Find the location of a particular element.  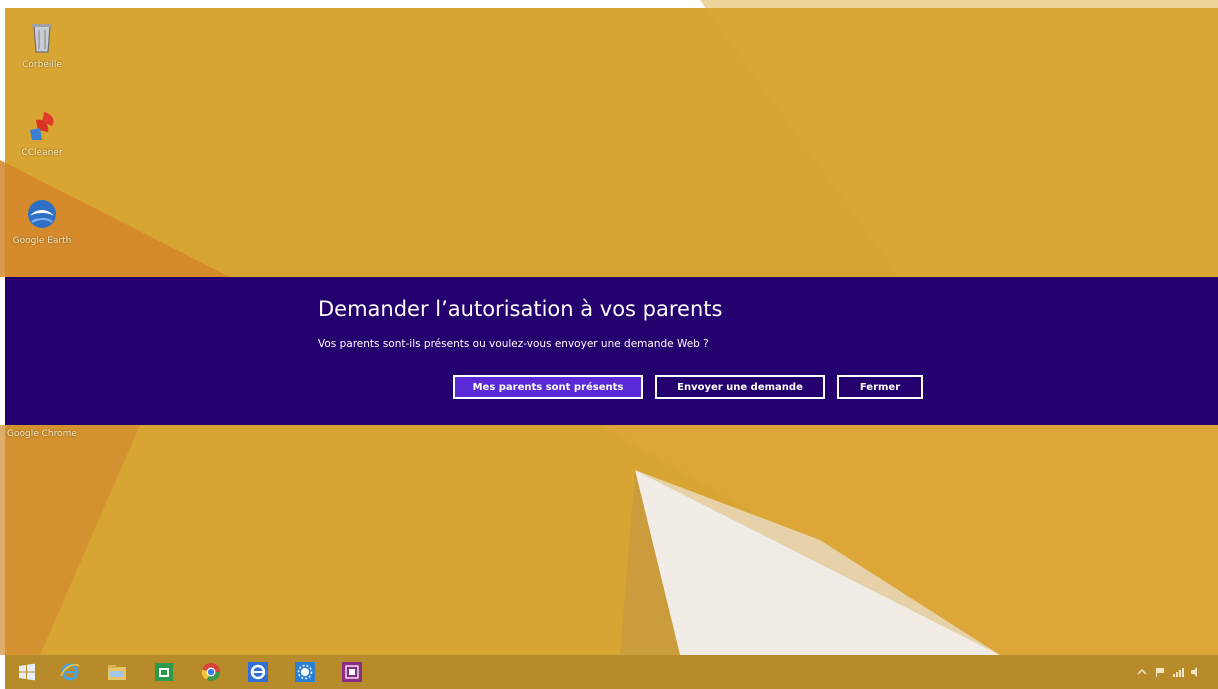

desktop-icon-recycle-bin: Corbeille is located at coordinates (42, 44).